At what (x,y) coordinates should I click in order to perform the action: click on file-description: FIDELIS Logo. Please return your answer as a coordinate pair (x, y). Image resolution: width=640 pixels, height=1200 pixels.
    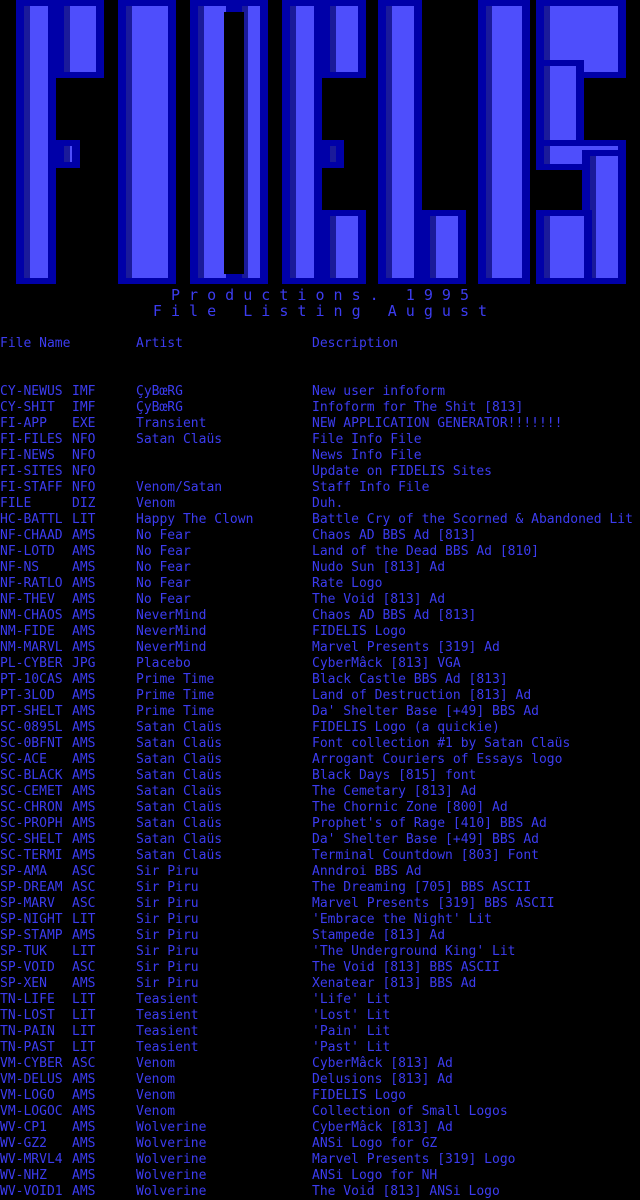
    Looking at the image, I should click on (359, 631).